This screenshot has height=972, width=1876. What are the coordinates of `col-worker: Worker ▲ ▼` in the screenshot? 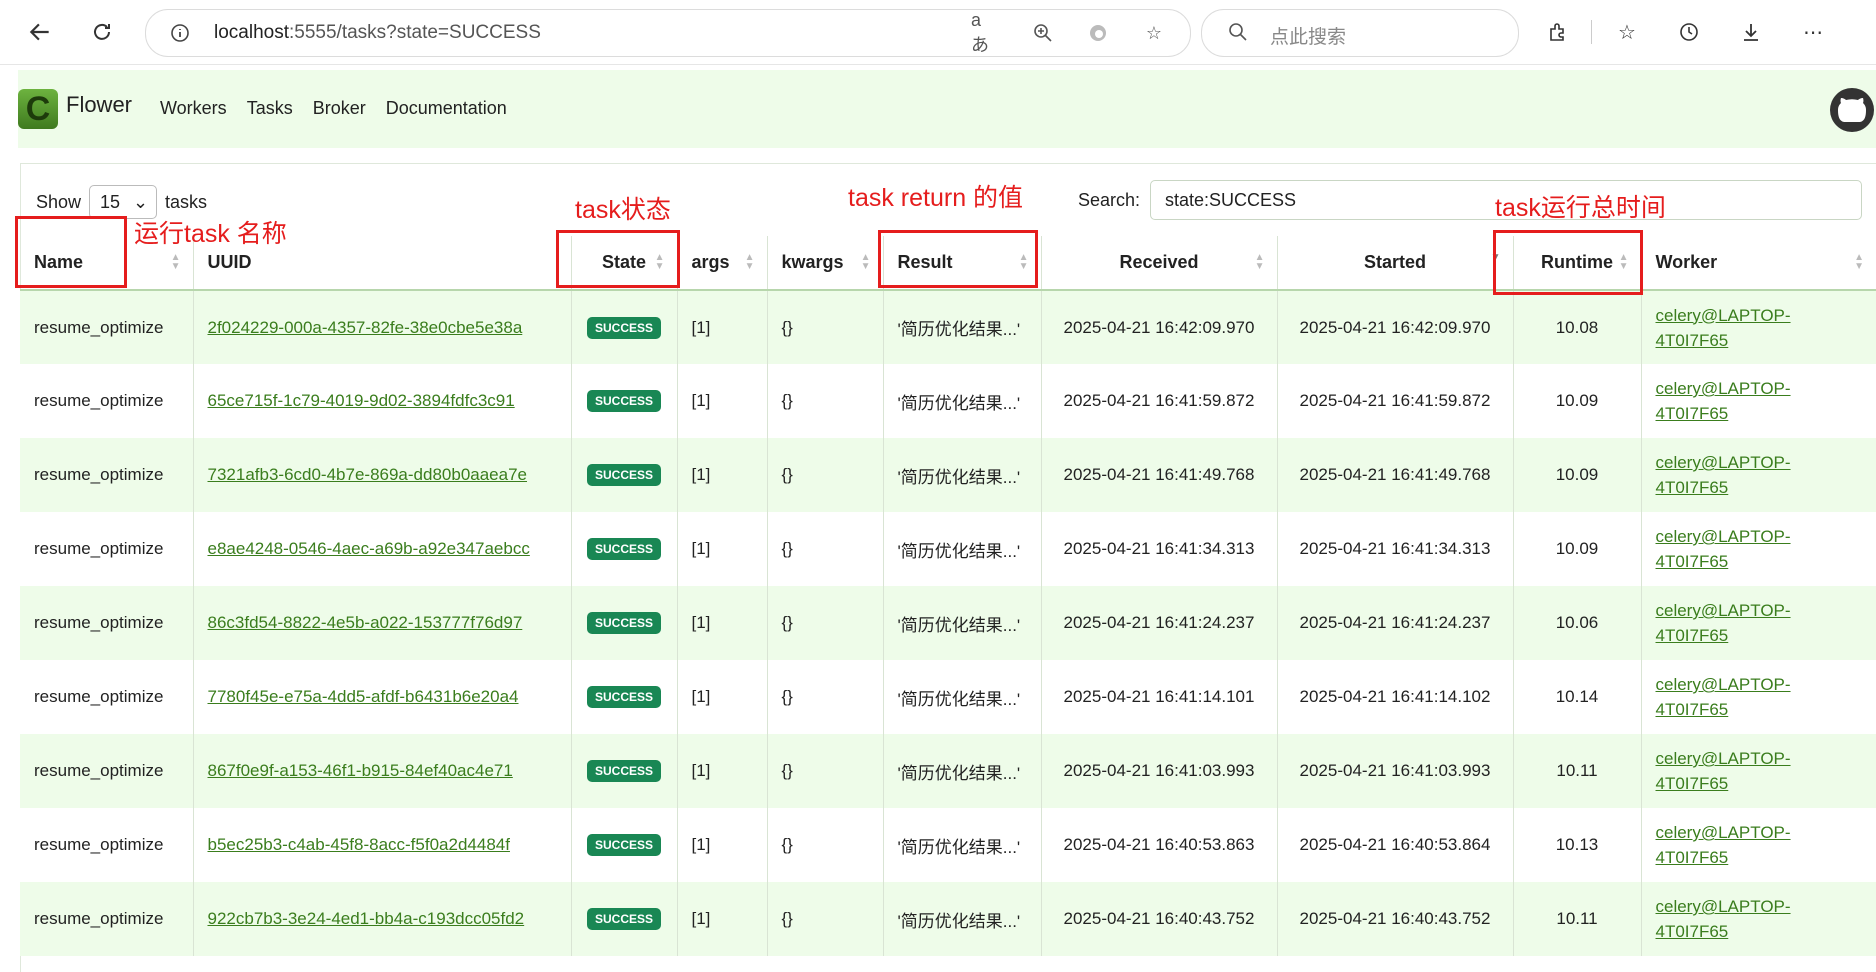 It's located at (1758, 263).